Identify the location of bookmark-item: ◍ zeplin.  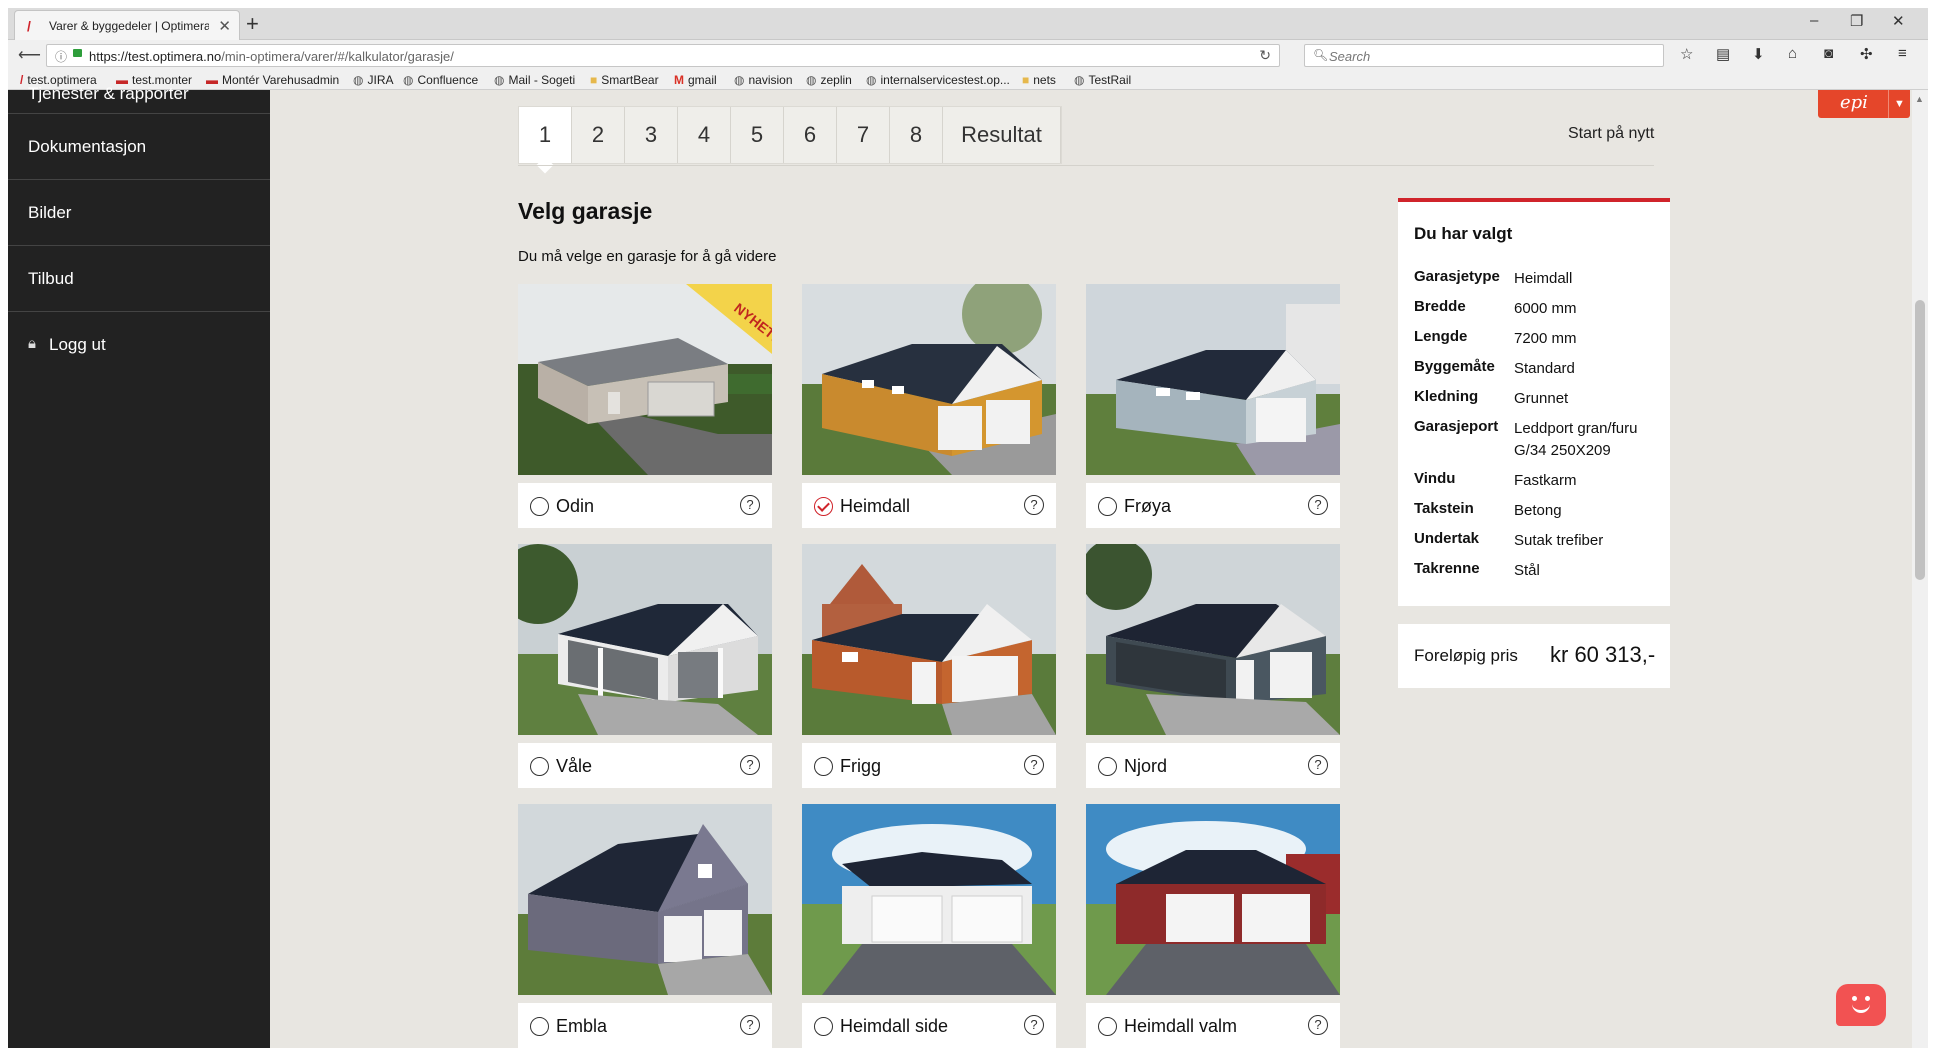
(829, 80).